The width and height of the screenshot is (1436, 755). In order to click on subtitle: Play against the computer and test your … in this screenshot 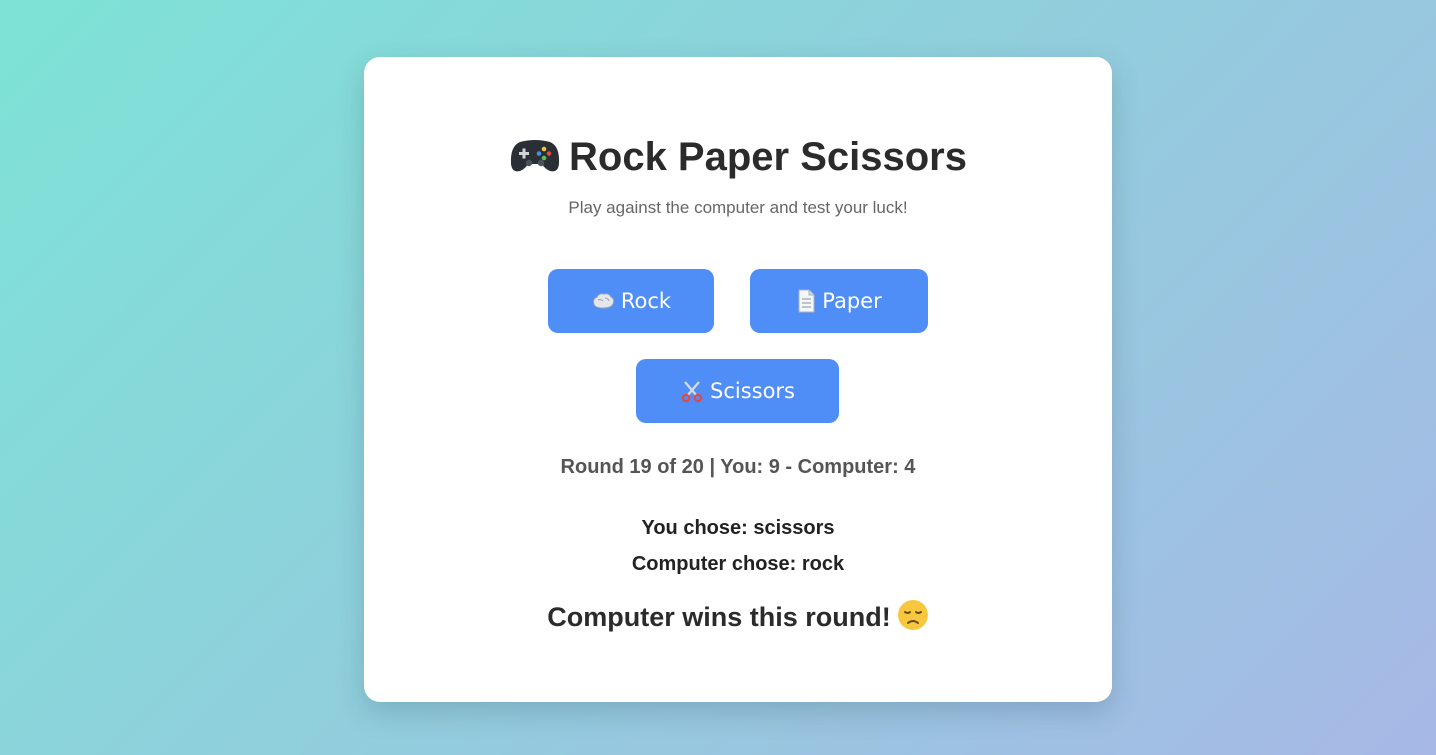, I will do `click(738, 207)`.